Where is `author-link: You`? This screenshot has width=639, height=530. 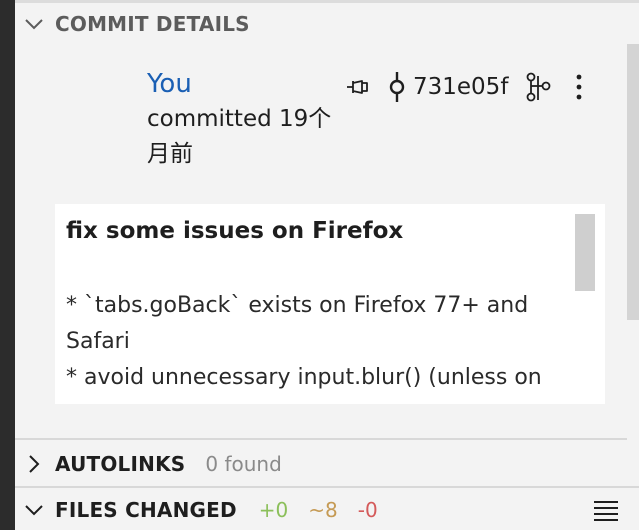
author-link: You is located at coordinates (247, 84).